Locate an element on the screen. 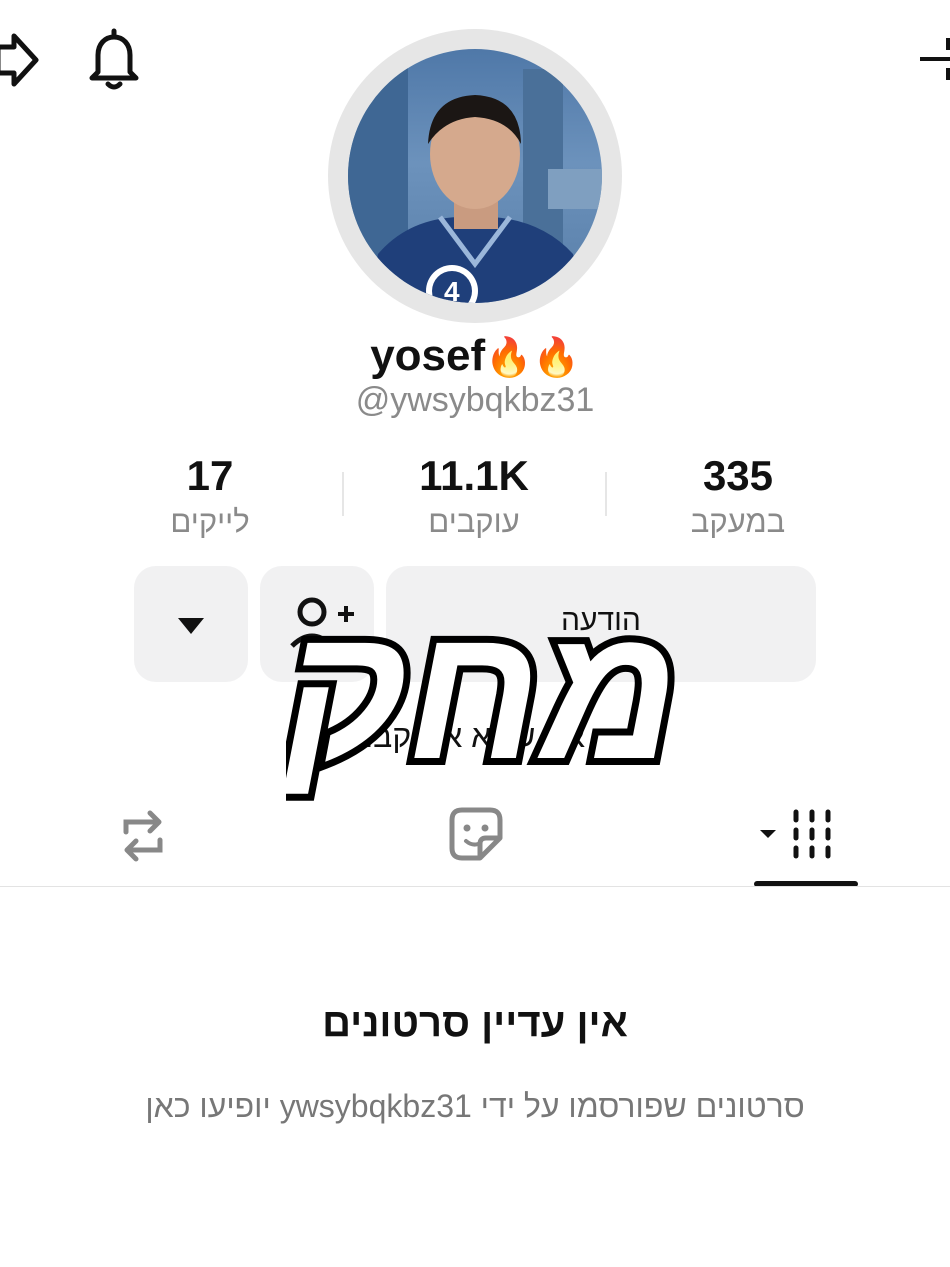 The width and height of the screenshot is (950, 1267). followers-count: 11.1K is located at coordinates (474, 475).